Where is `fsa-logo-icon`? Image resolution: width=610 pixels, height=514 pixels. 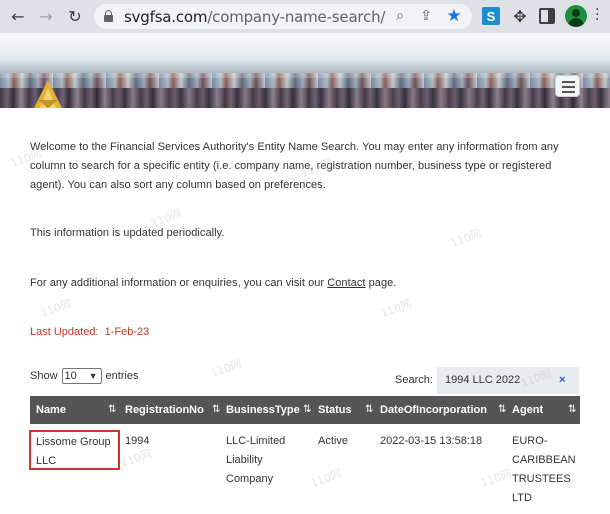 fsa-logo-icon is located at coordinates (48, 93).